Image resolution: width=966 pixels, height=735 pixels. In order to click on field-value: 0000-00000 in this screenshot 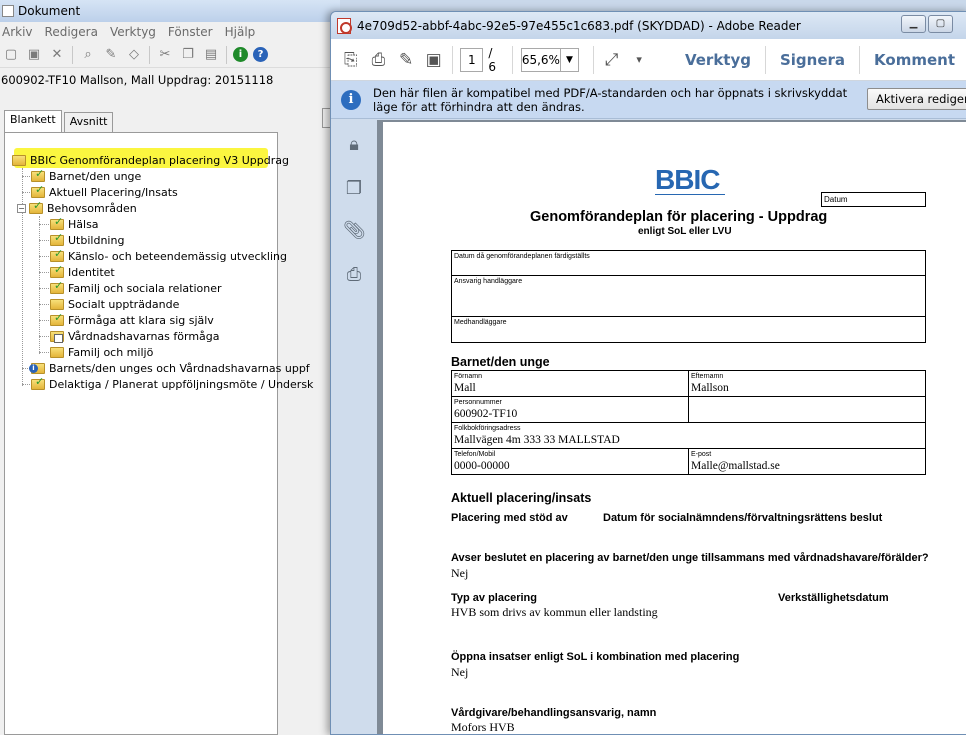, I will do `click(482, 466)`.